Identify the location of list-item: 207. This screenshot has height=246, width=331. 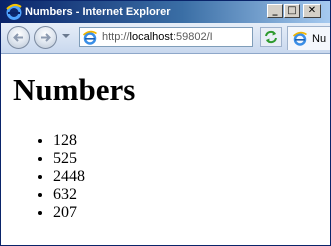
(69, 213).